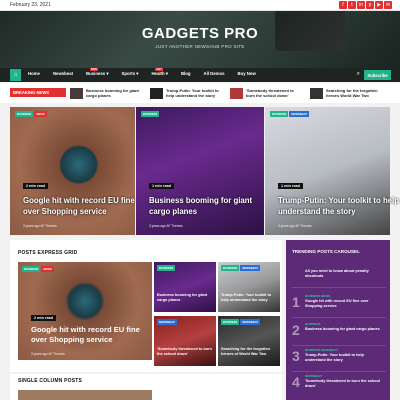 The width and height of the screenshot is (400, 400). I want to click on section-title: SINGLE COLUMN POSTS, so click(50, 381).